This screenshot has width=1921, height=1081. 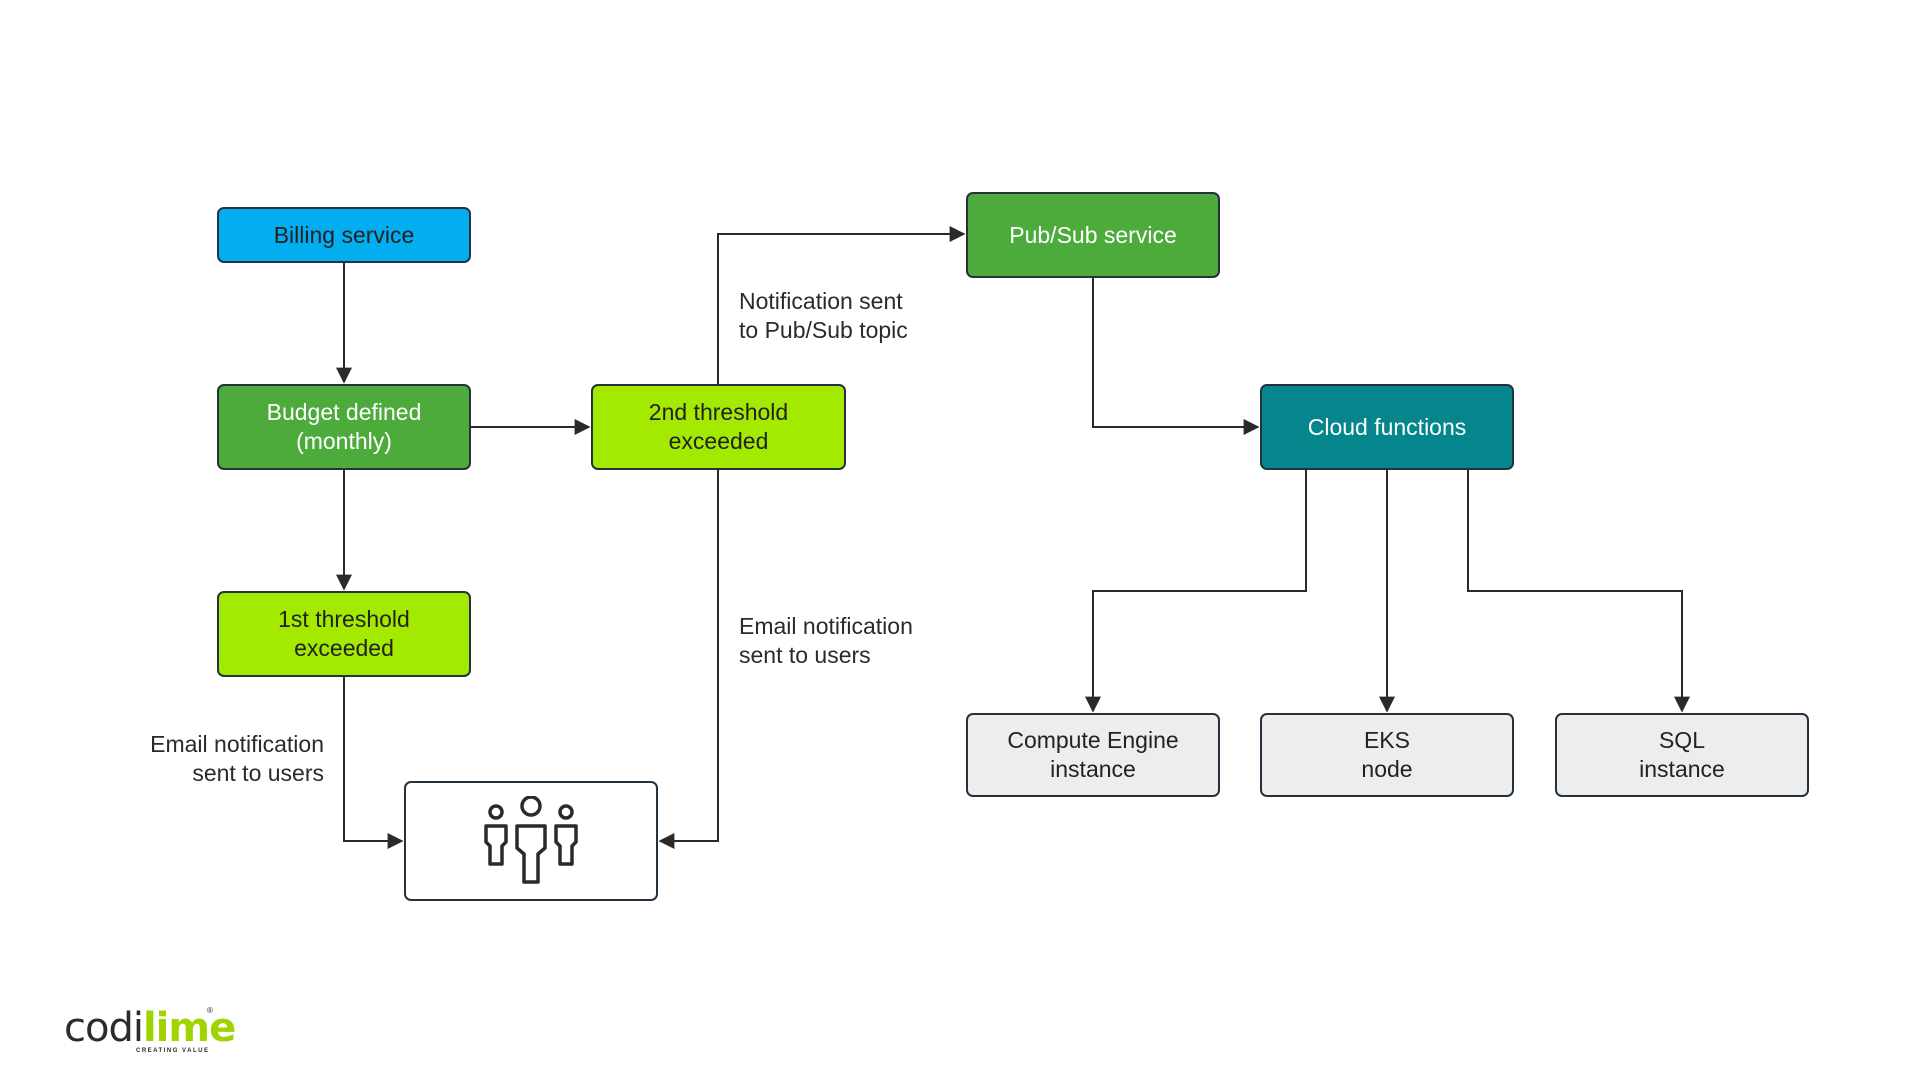 What do you see at coordinates (344, 235) in the screenshot?
I see `billing-service-node: Billing service` at bounding box center [344, 235].